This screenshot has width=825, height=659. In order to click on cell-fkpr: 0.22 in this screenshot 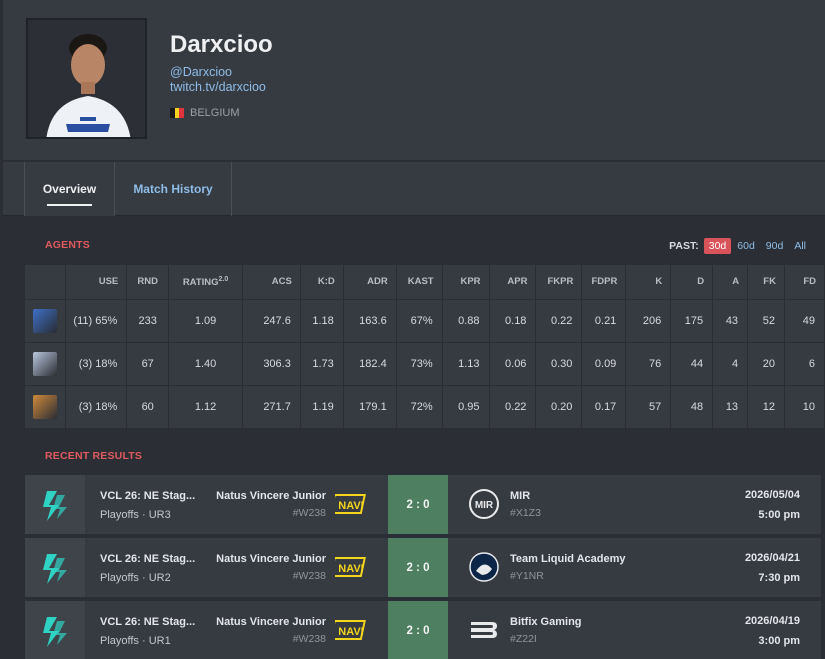, I will do `click(559, 321)`.